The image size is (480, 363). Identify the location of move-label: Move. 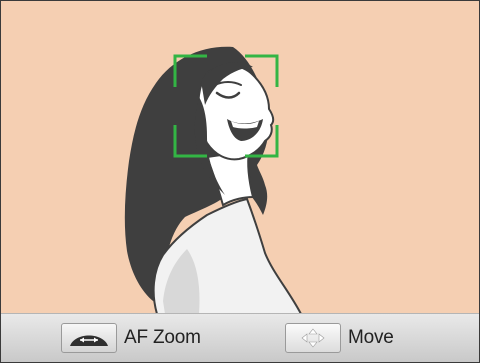
(371, 337).